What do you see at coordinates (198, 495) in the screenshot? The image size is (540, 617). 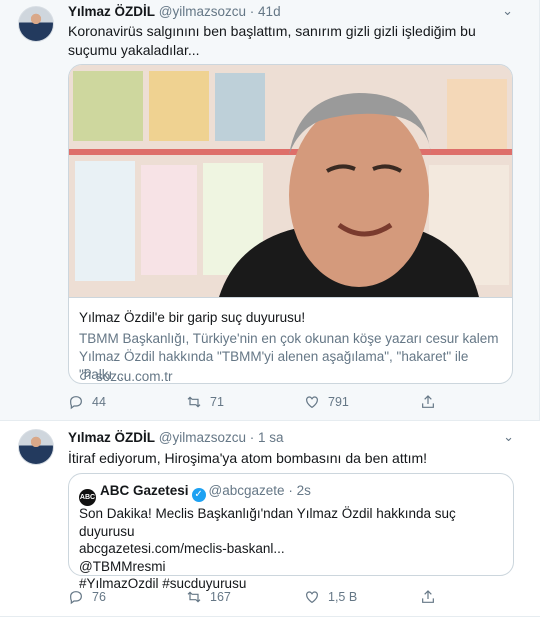 I see `verified-badge-icon: ✓` at bounding box center [198, 495].